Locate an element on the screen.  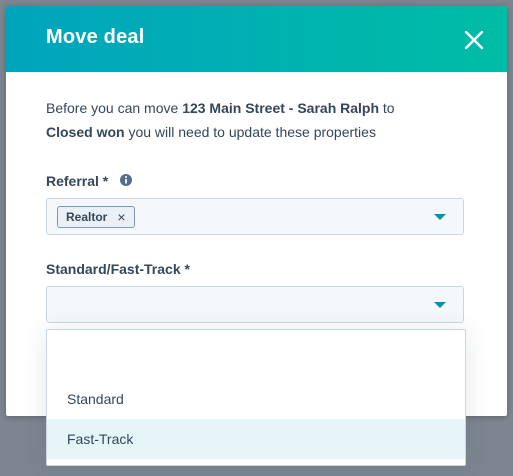
modal-header: Move deal is located at coordinates (256, 39).